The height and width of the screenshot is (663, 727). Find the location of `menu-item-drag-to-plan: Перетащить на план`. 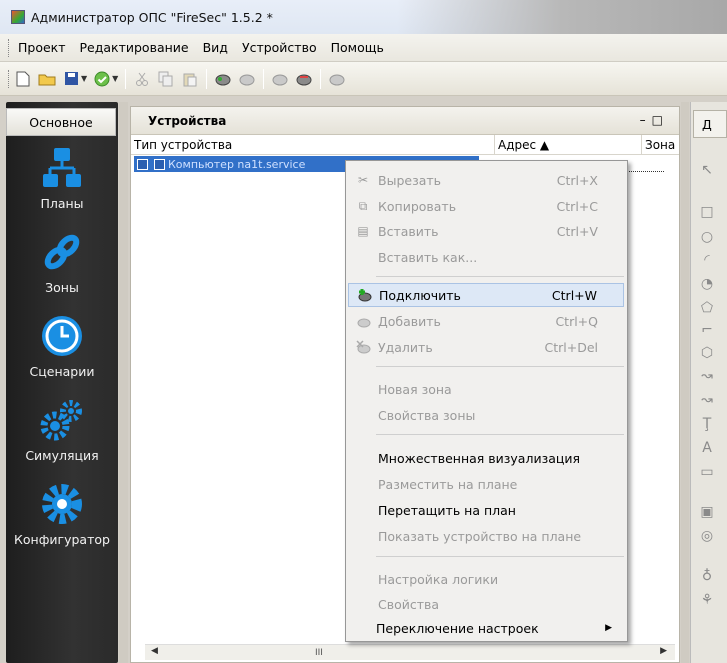

menu-item-drag-to-plan: Перетащить на план is located at coordinates (486, 510).